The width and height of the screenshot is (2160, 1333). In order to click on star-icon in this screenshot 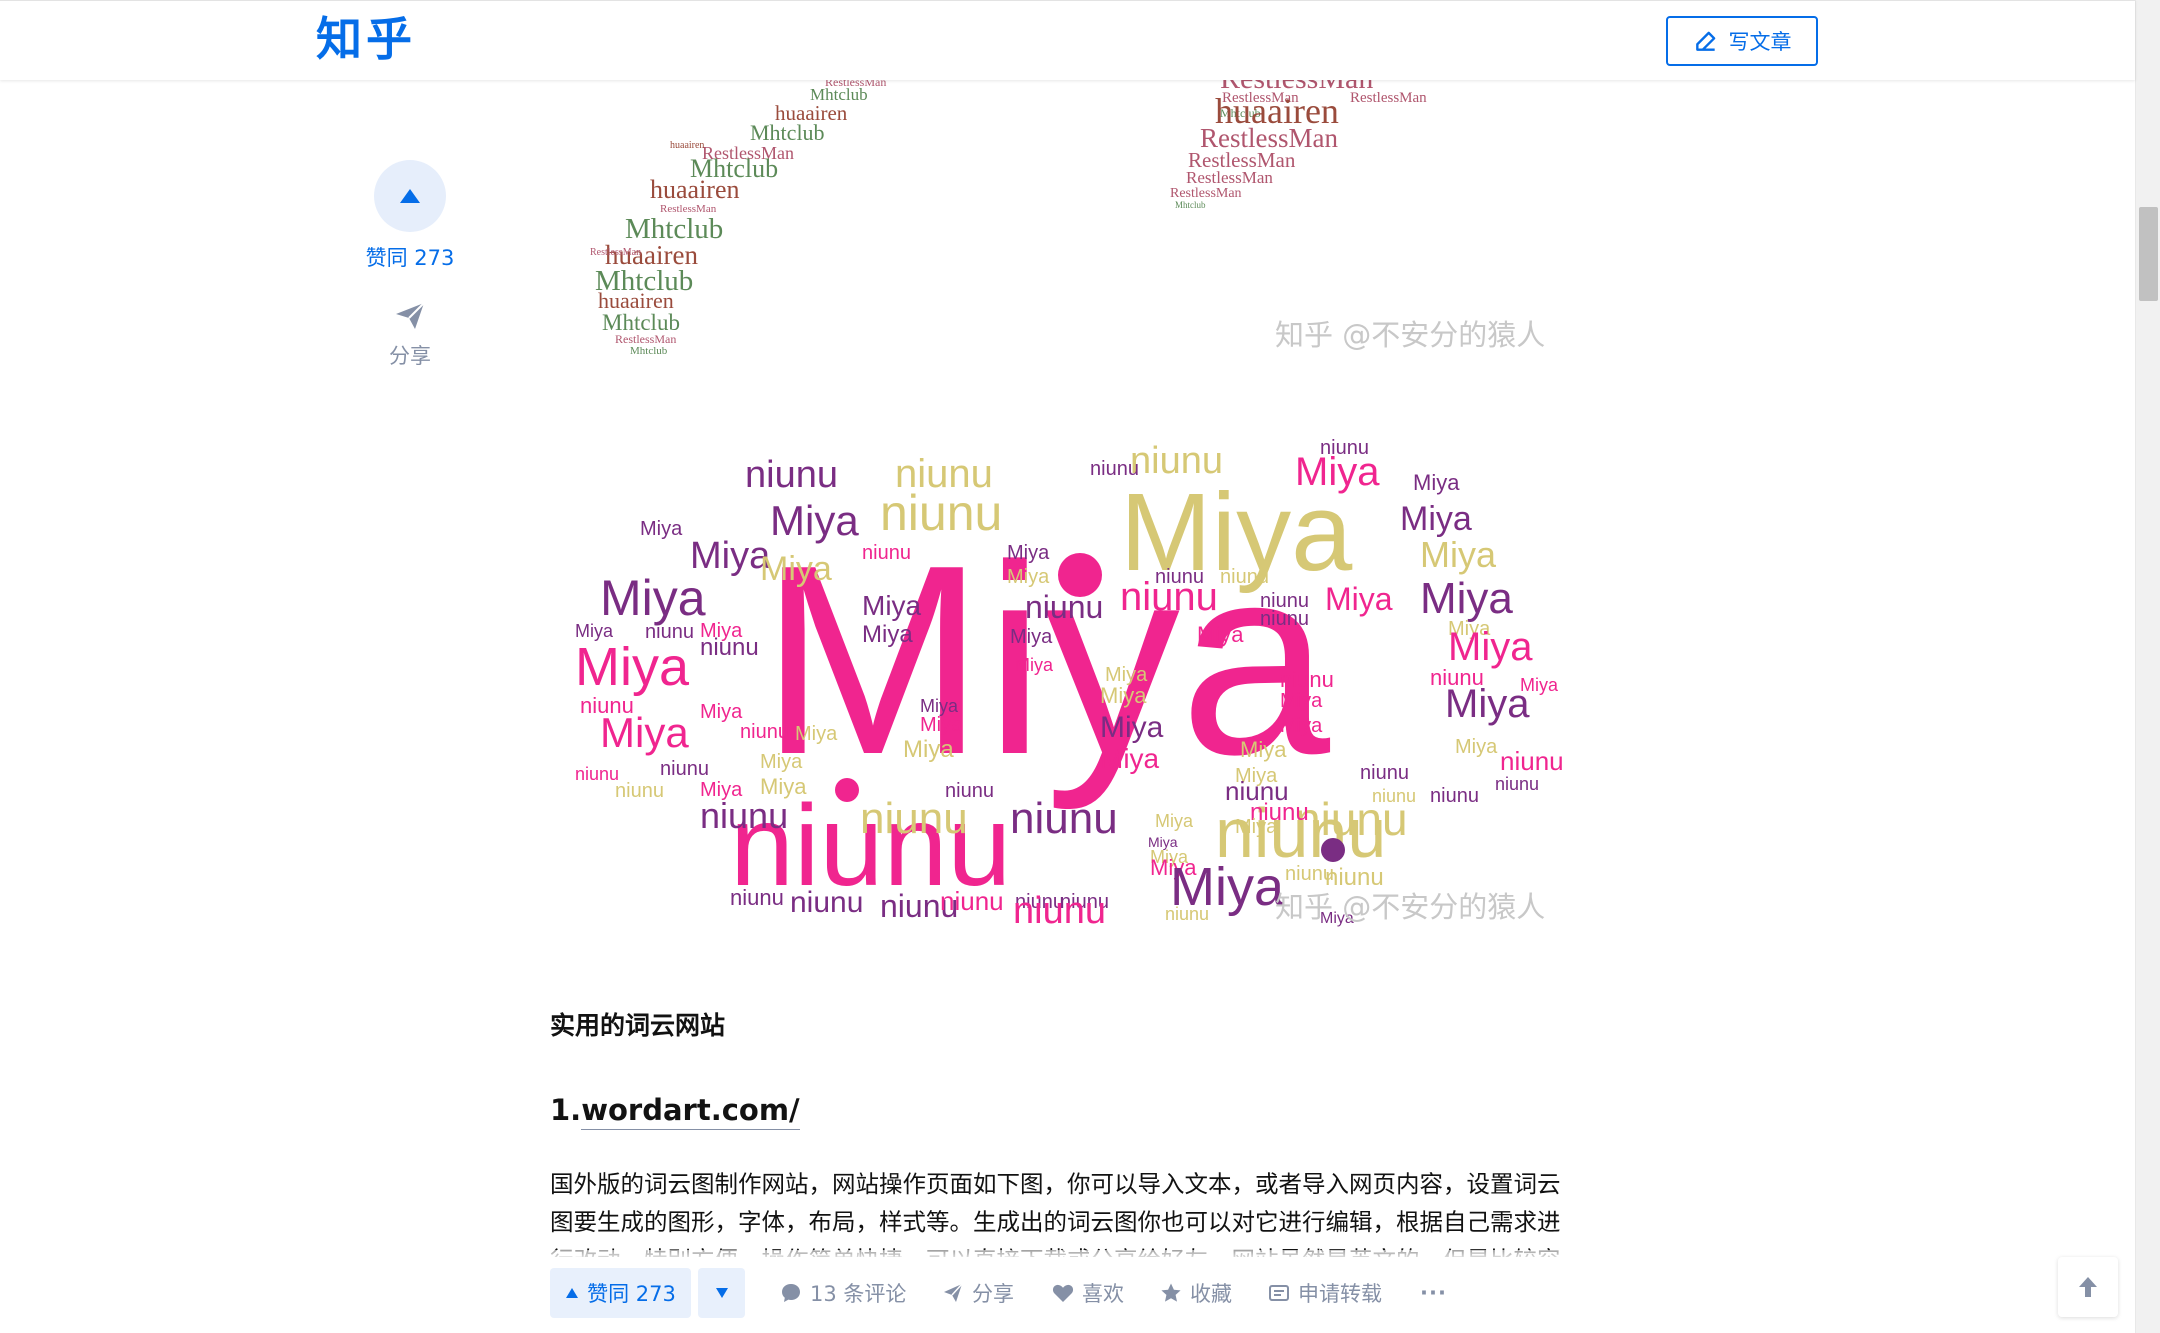, I will do `click(1171, 1292)`.